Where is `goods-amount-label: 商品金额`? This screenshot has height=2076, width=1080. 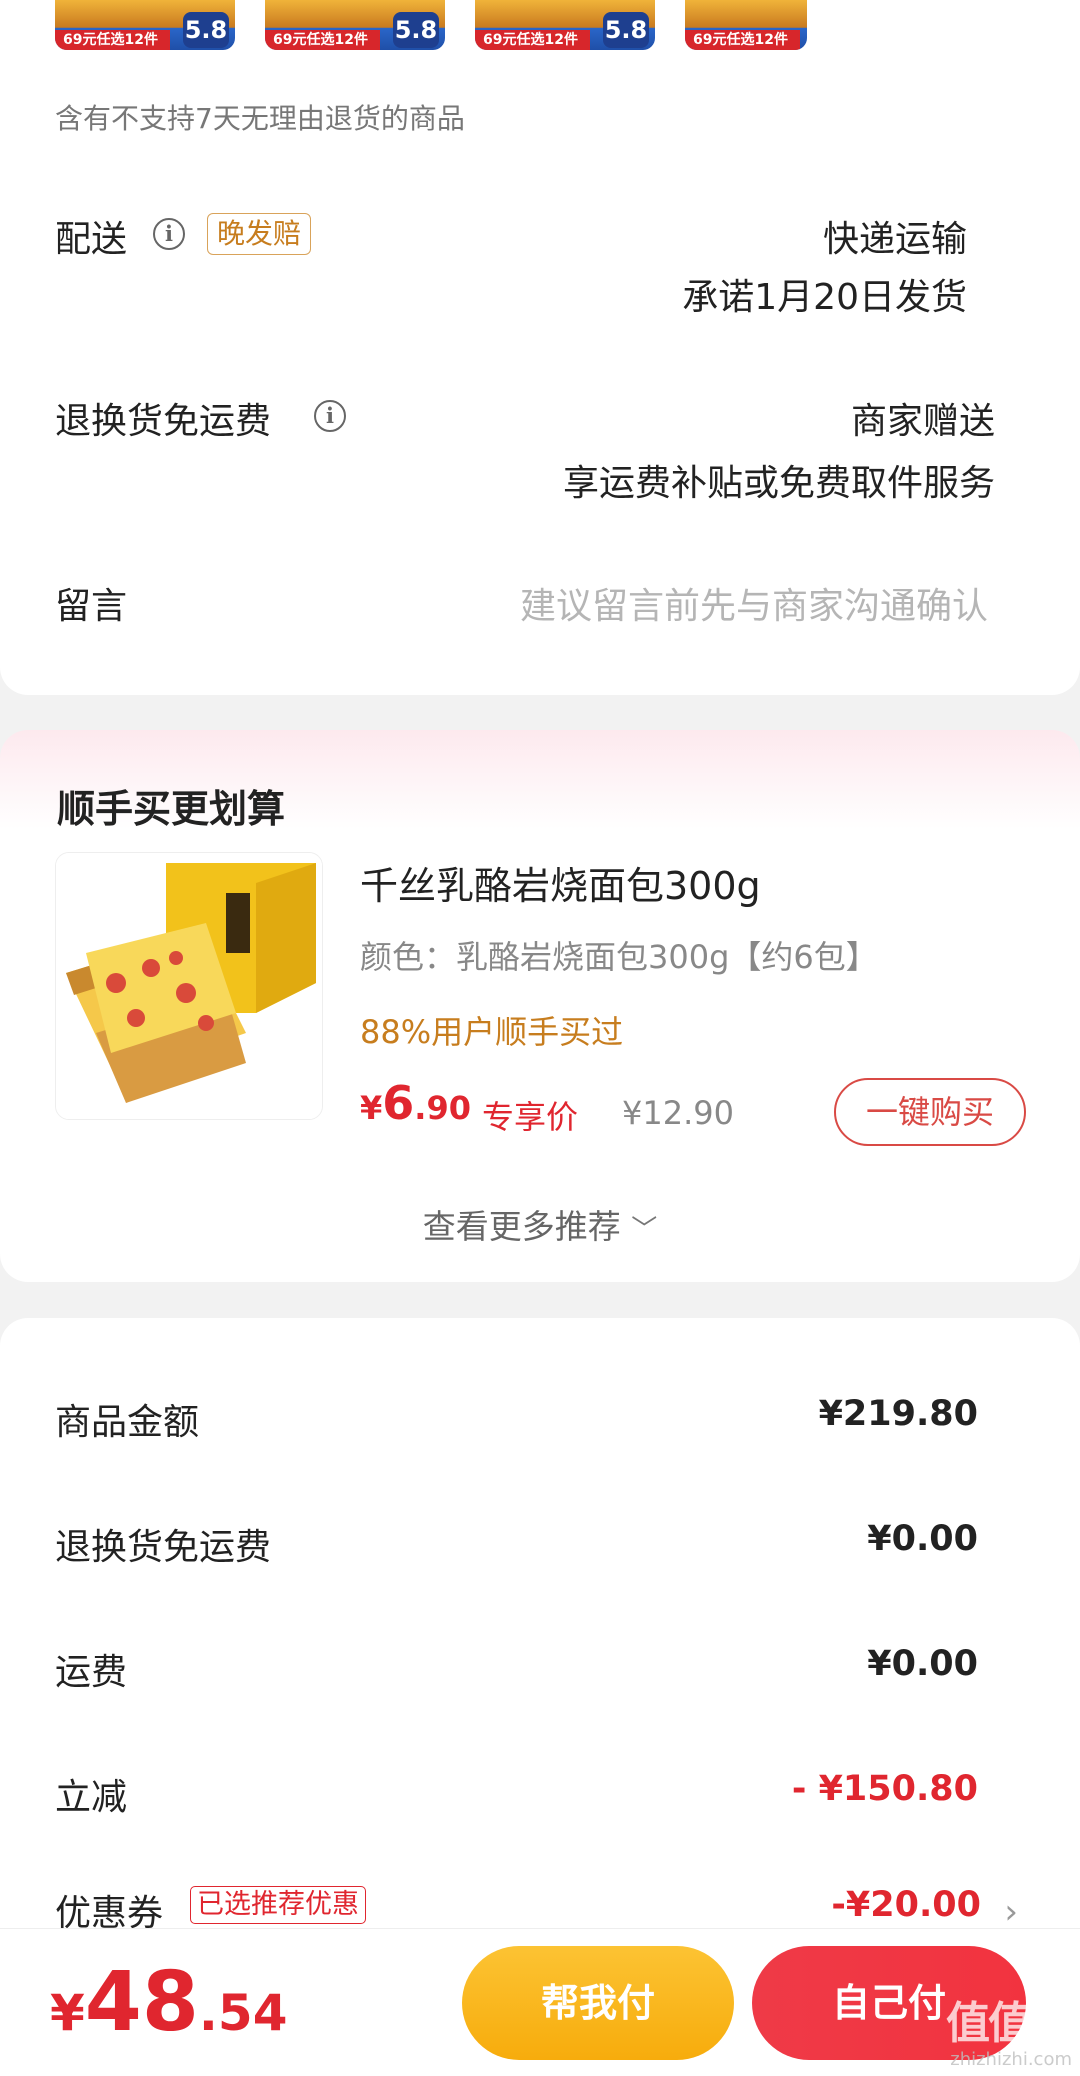 goods-amount-label: 商品金额 is located at coordinates (127, 1422).